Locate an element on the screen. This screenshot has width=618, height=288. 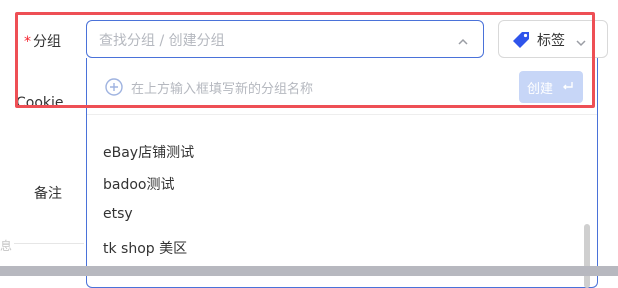
section-divider is located at coordinates (49, 243).